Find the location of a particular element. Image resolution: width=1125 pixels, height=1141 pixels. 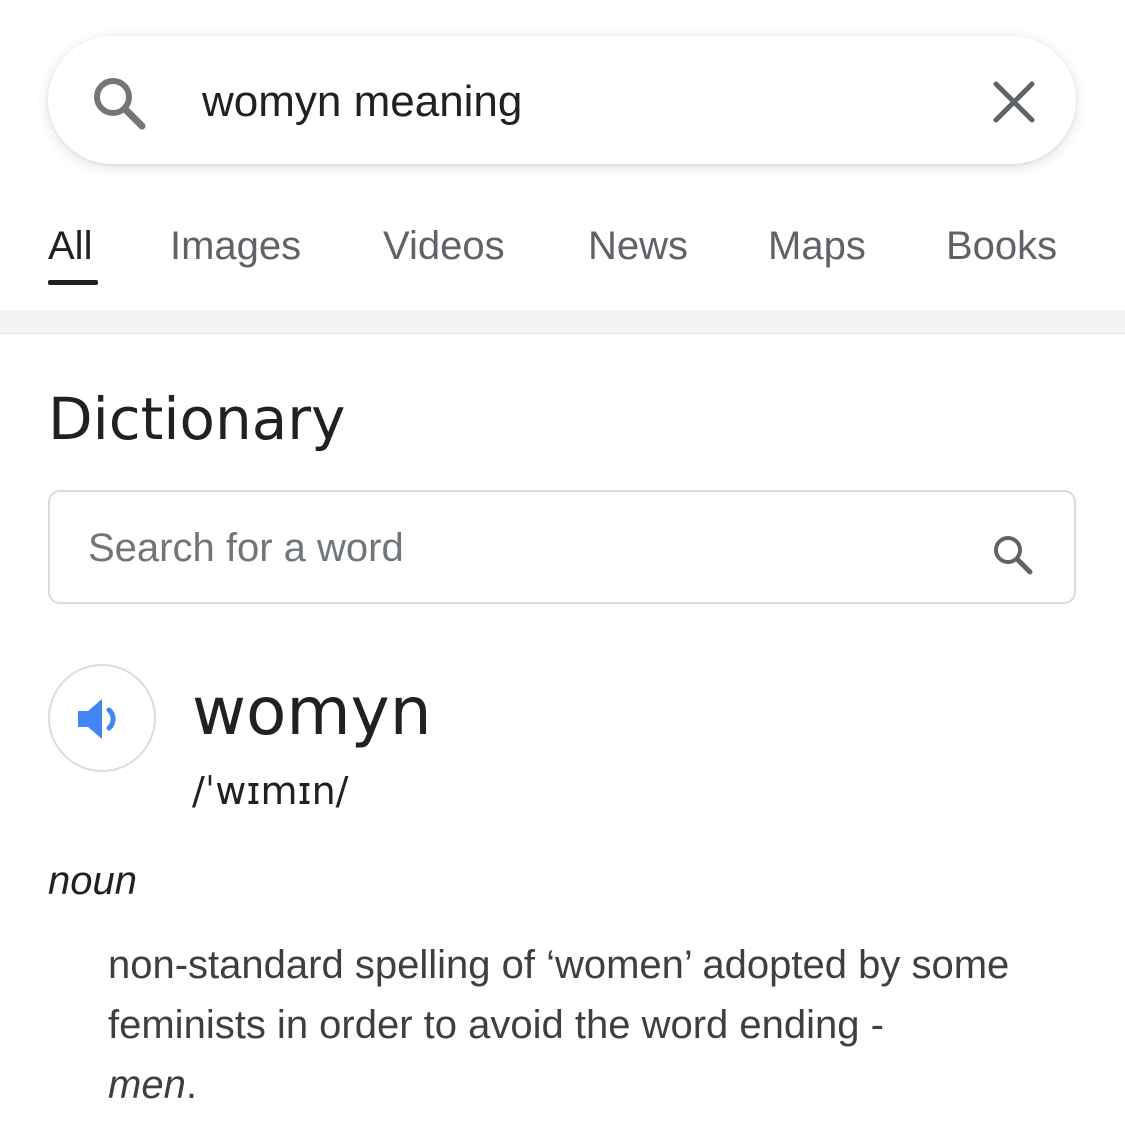

definition-end: . is located at coordinates (191, 1085).